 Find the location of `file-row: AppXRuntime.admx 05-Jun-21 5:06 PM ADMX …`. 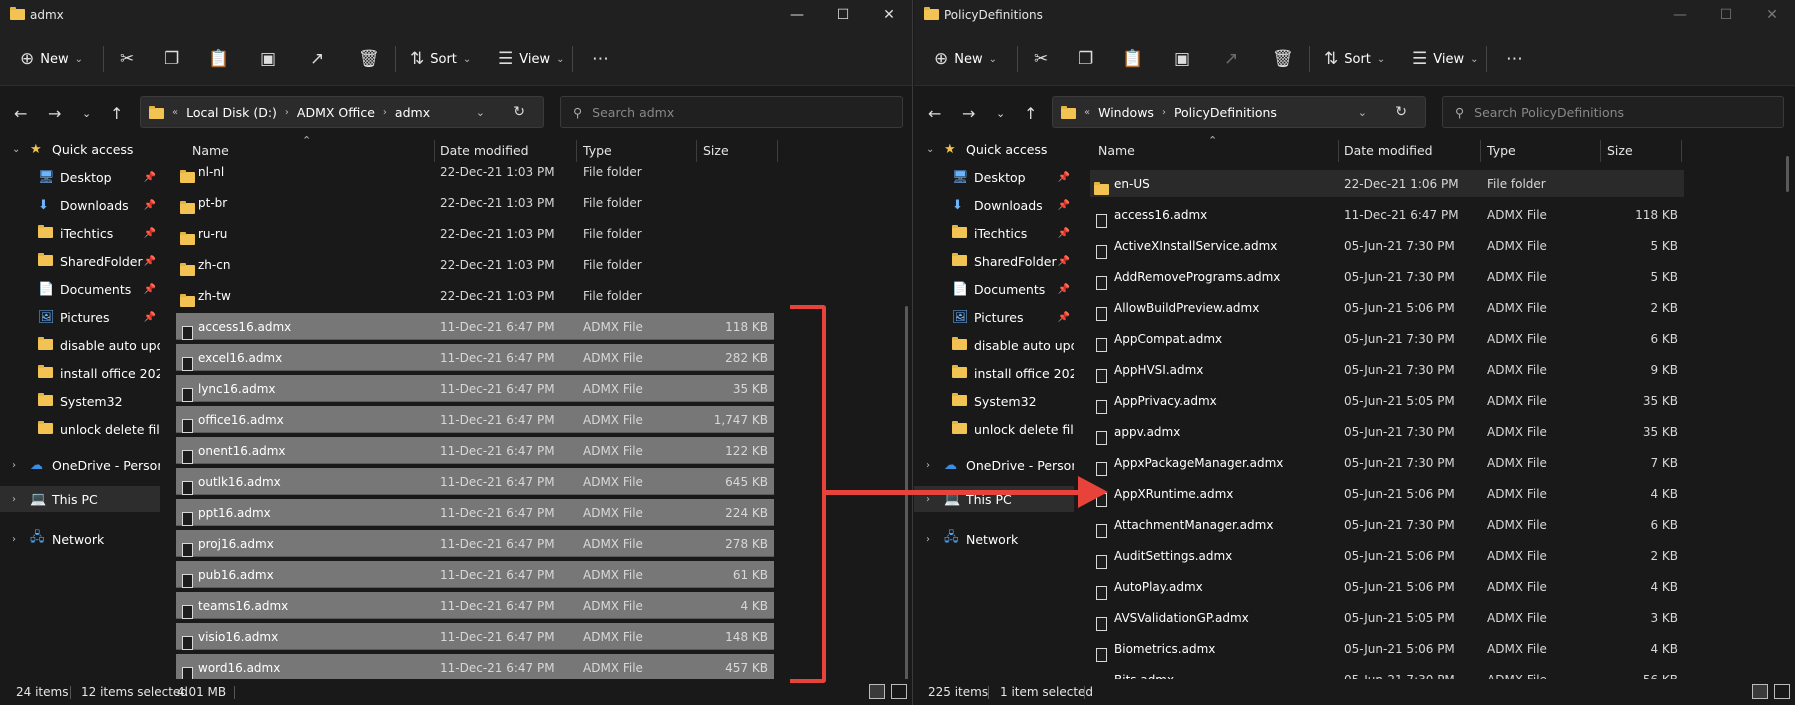

file-row: AppXRuntime.admx 05-Jun-21 5:06 PM ADMX … is located at coordinates (1387, 493).